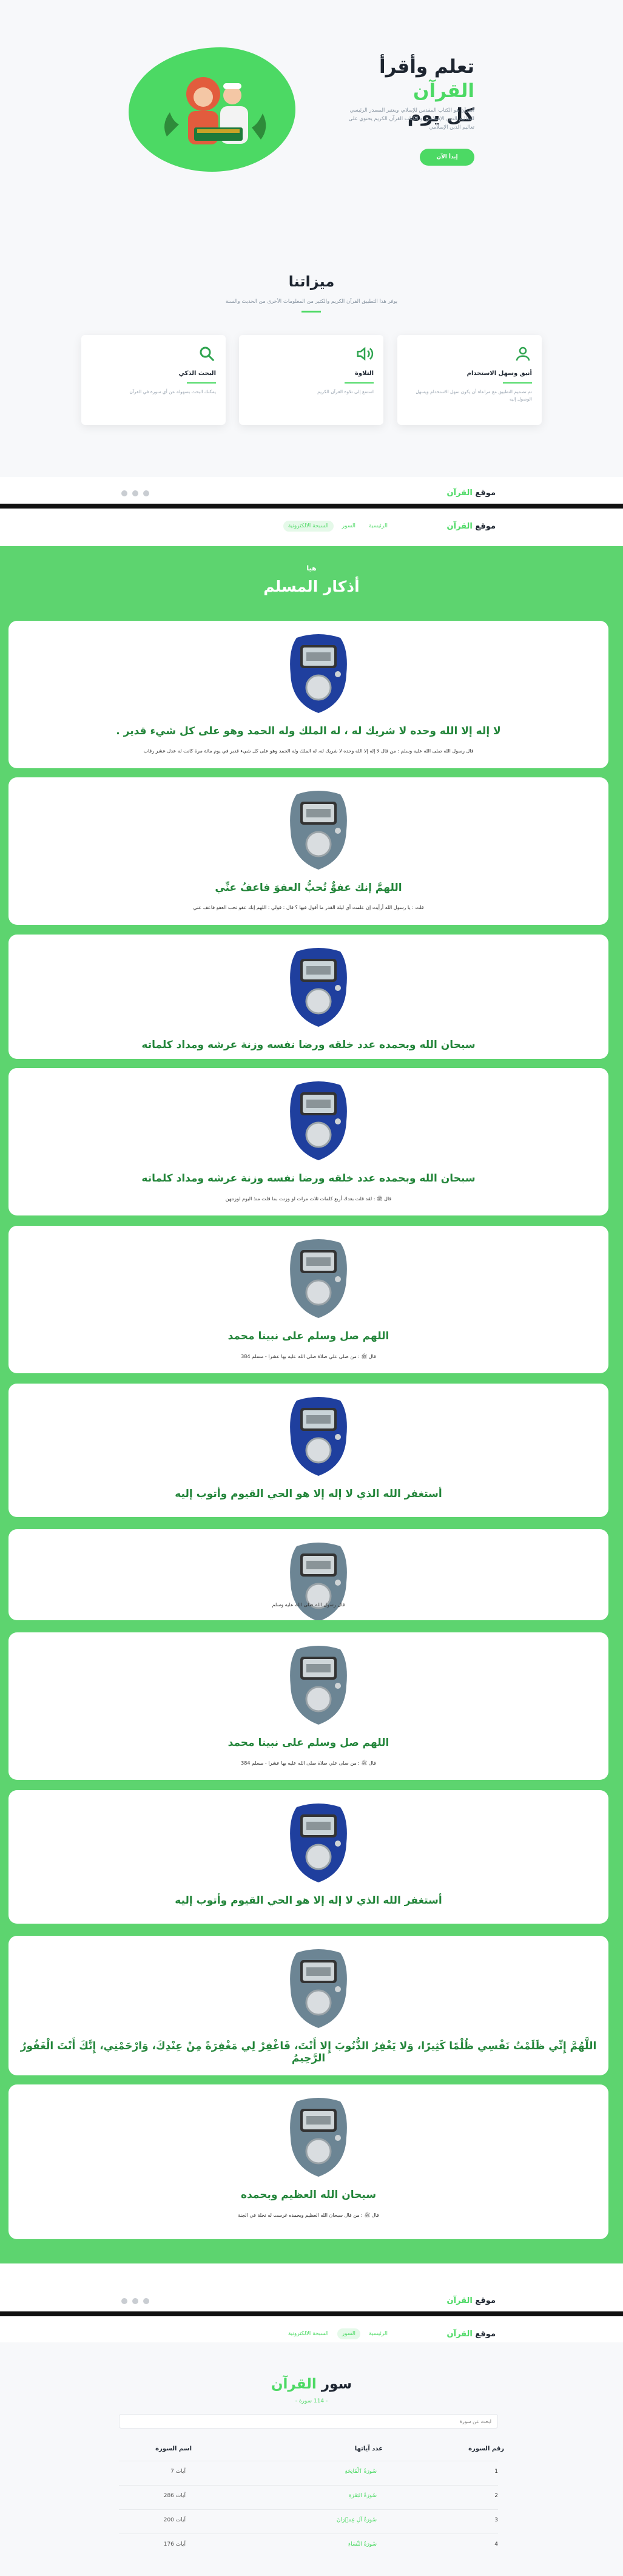  I want to click on surah-title: سور القرآن, so click(311, 2384).